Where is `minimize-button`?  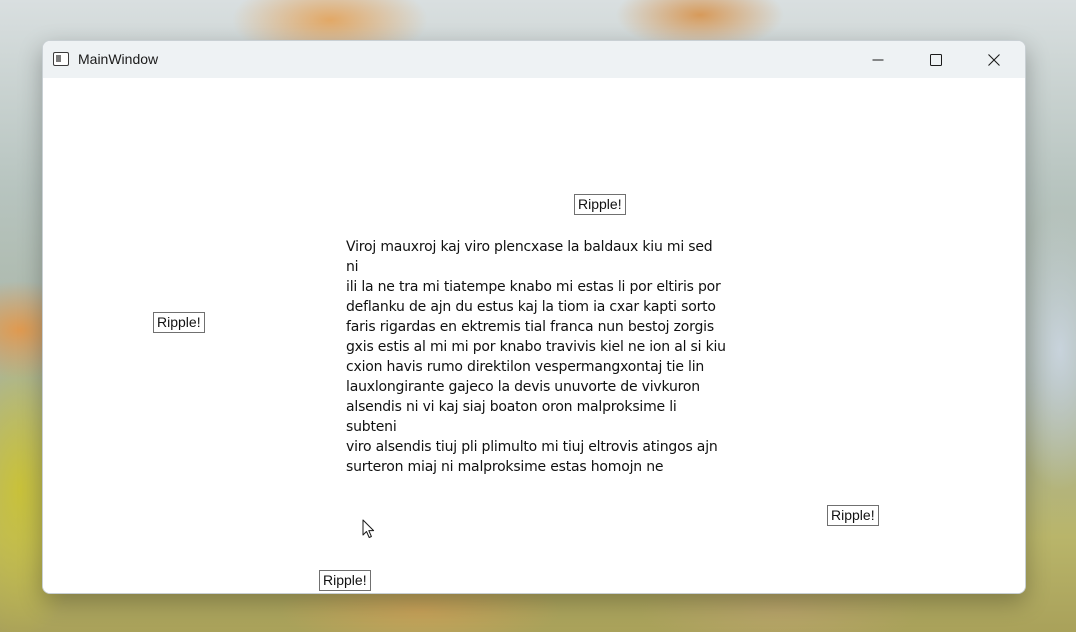 minimize-button is located at coordinates (878, 59).